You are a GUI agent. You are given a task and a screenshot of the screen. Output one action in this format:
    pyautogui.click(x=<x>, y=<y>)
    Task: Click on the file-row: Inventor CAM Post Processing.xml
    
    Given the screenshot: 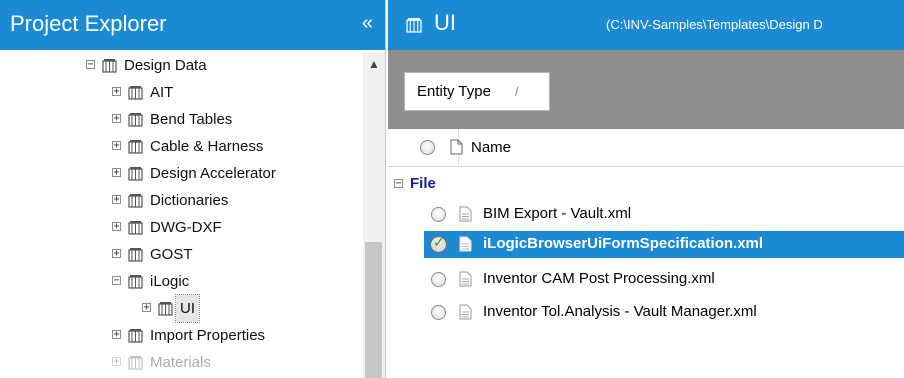 What is the action you would take?
    pyautogui.click(x=646, y=279)
    